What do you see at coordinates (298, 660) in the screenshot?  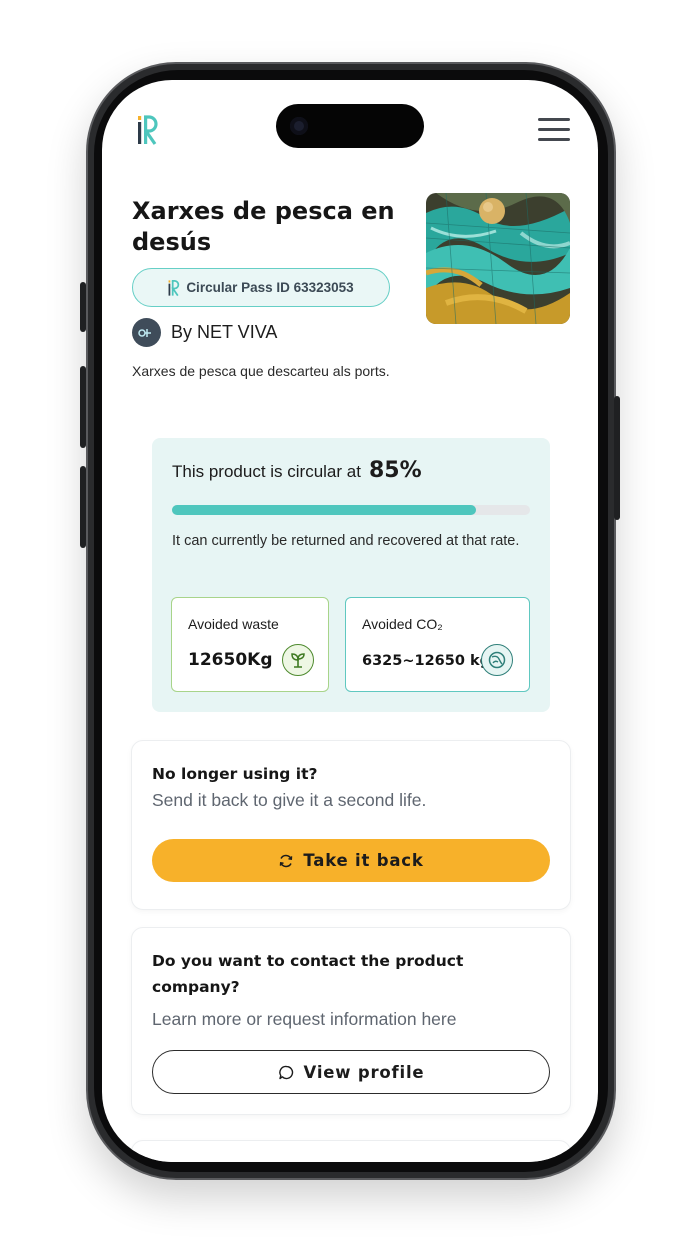 I see `sprout-icon` at bounding box center [298, 660].